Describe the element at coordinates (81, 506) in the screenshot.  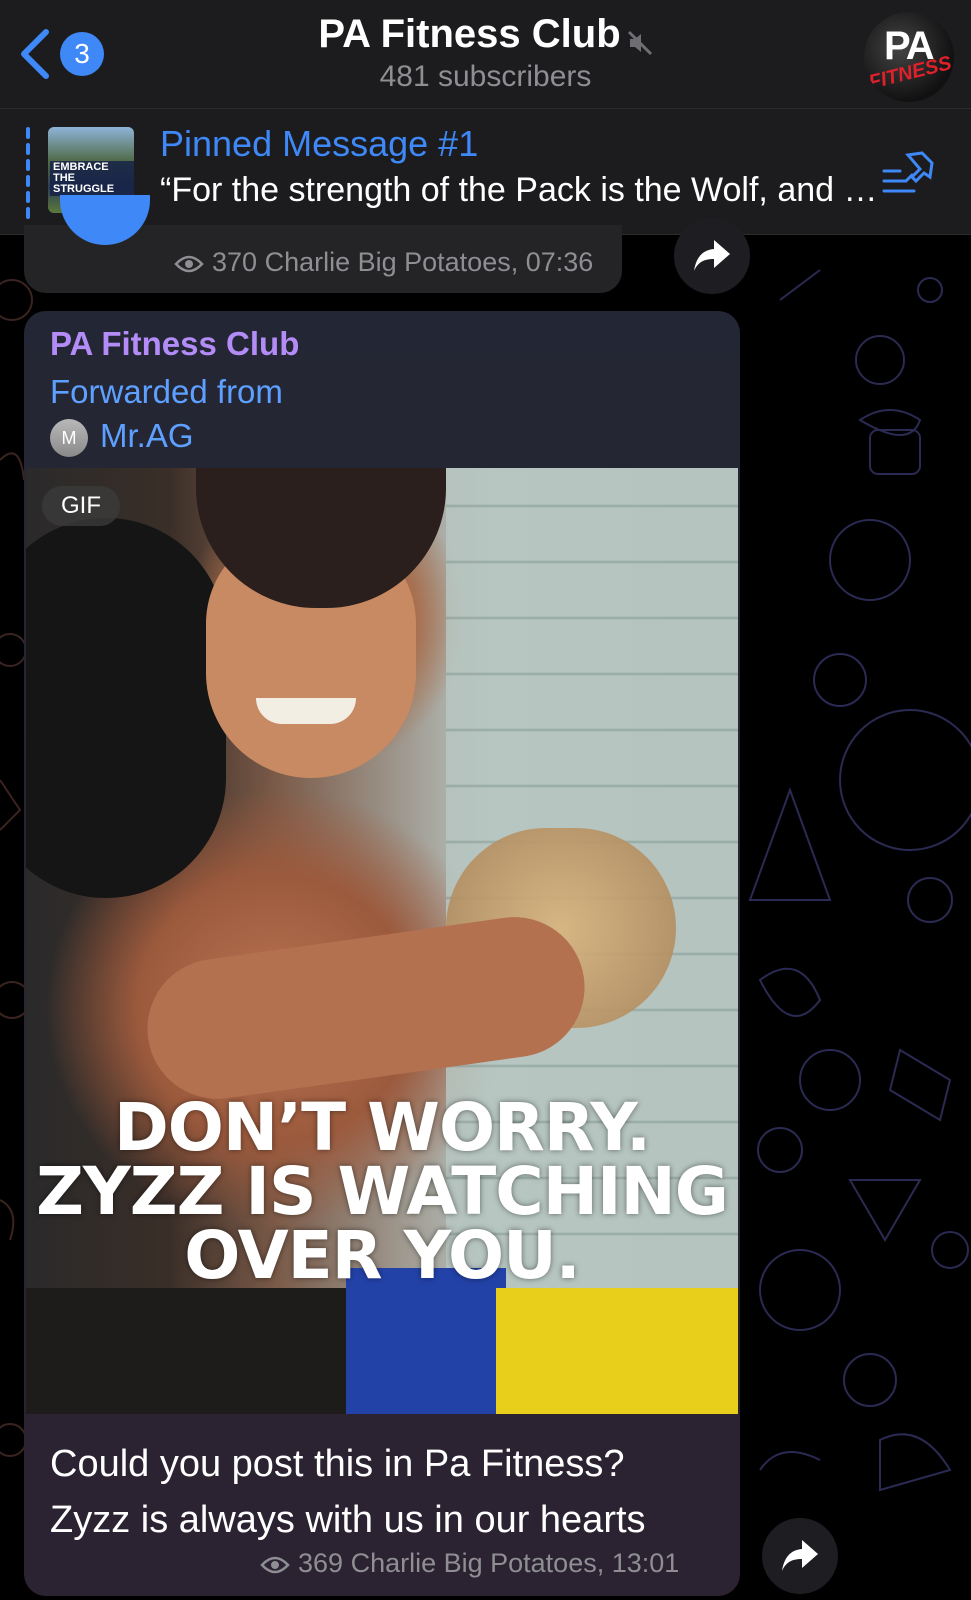
I see `gif-badge: GIF` at that location.